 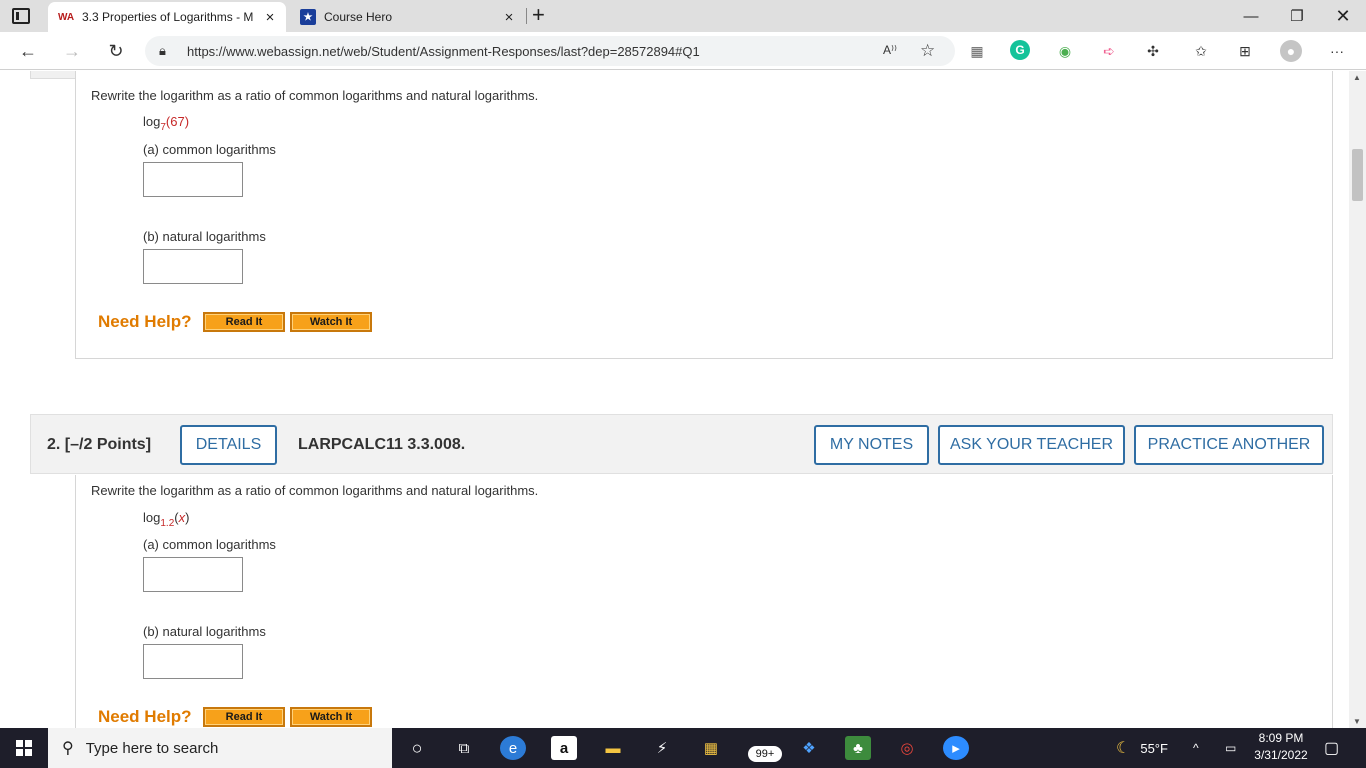 I want to click on question-number: 2., so click(x=54, y=444).